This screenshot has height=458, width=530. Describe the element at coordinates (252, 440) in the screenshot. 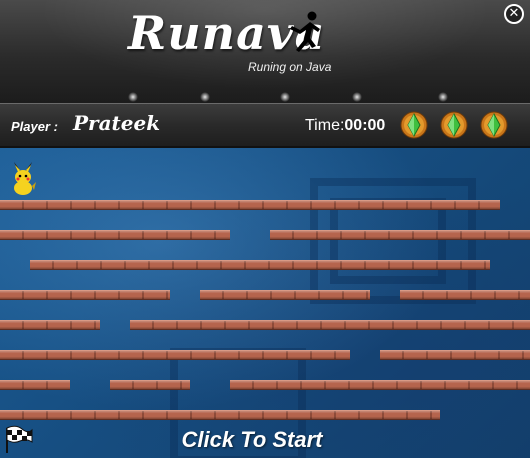

I see `click-to-start-button: Click To Start` at that location.